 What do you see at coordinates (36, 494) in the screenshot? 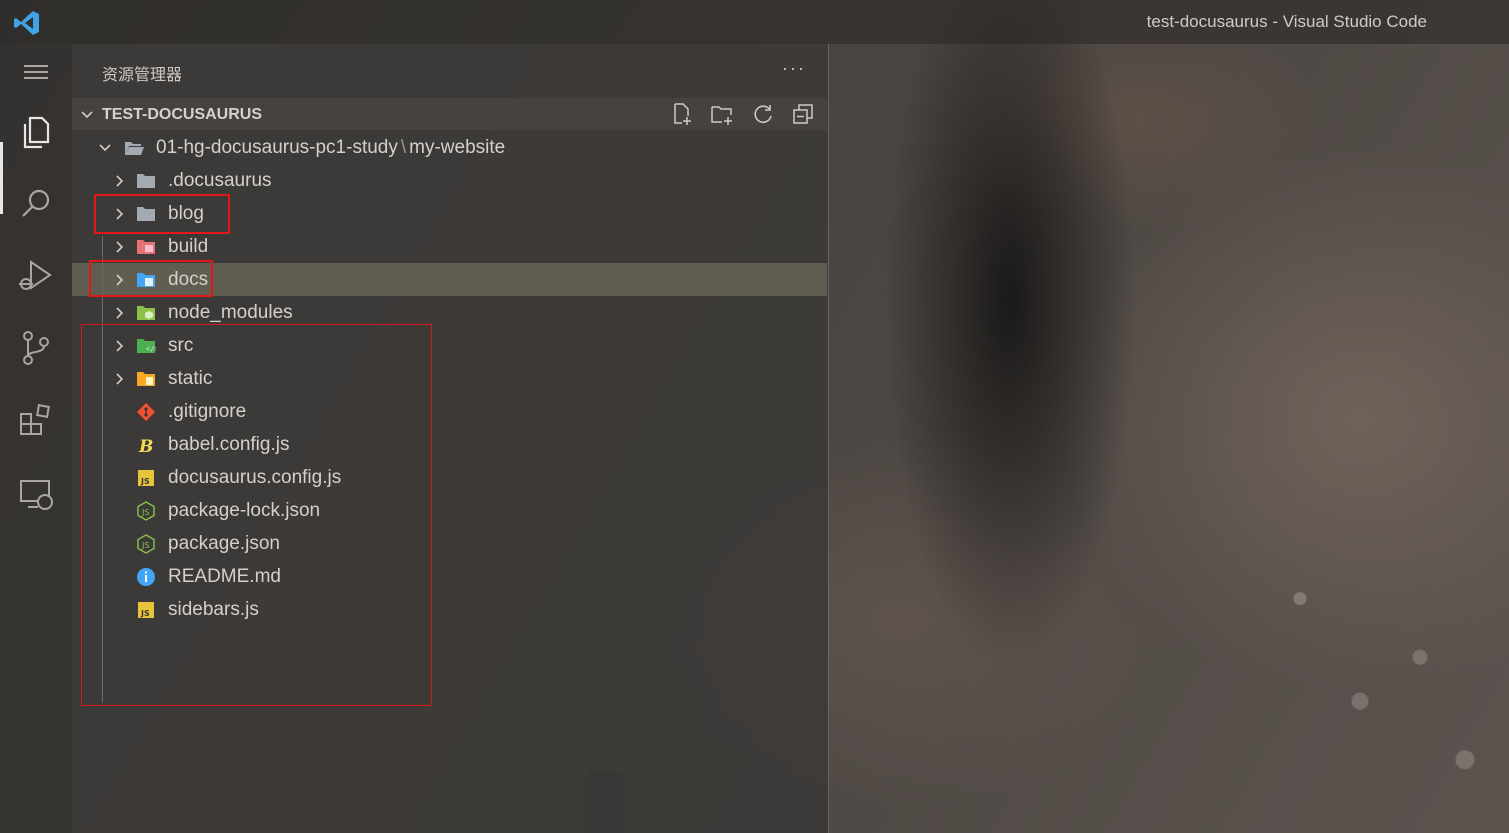
I see `remote-explorer-icon` at bounding box center [36, 494].